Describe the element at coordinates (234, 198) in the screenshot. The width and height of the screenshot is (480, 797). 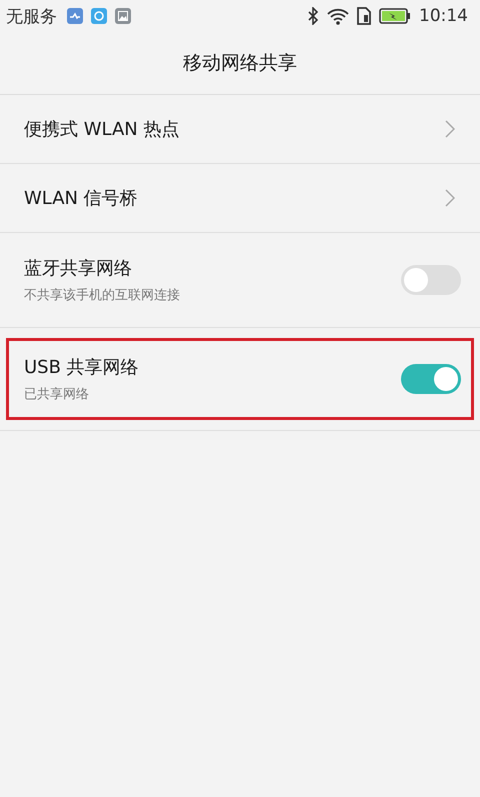
I see `setting-title: WLAN 信号桥` at that location.